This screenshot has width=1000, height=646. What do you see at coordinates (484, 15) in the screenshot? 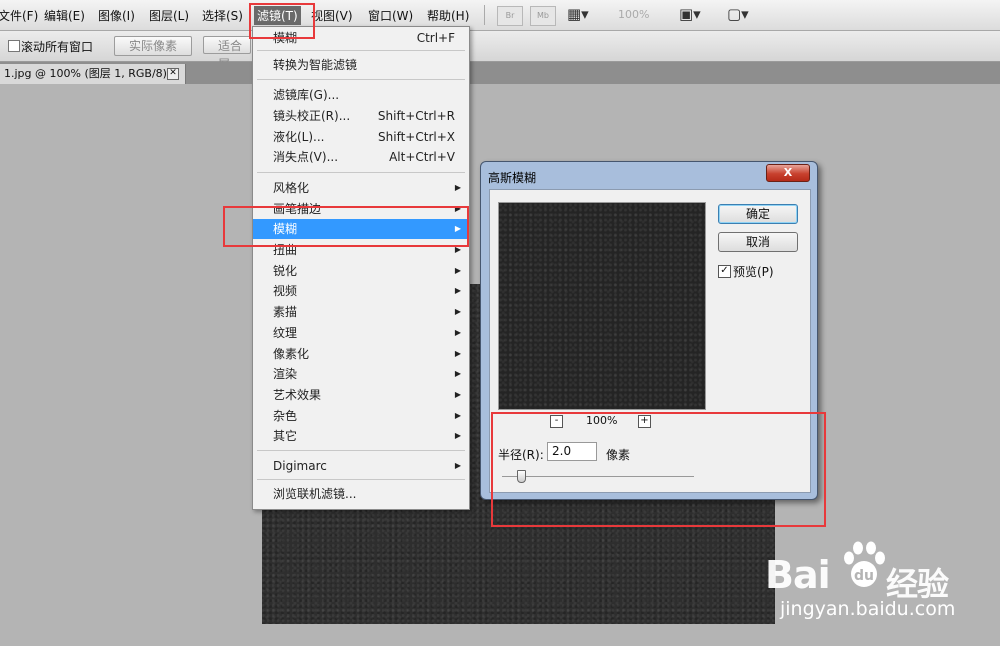
I see `toolbar-separator` at bounding box center [484, 15].